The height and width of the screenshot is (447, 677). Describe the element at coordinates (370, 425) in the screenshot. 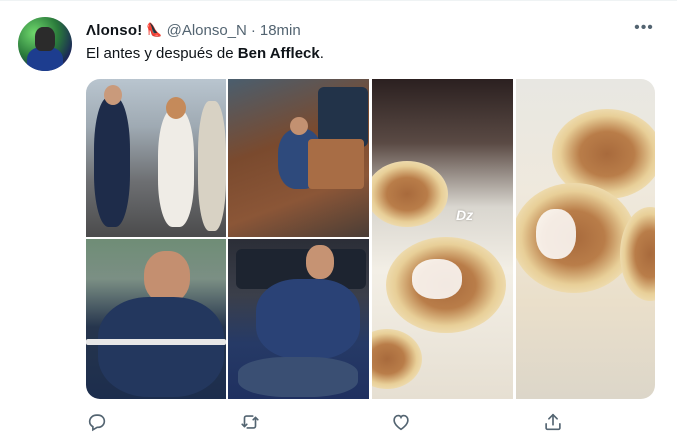

I see `tweet-actions` at that location.